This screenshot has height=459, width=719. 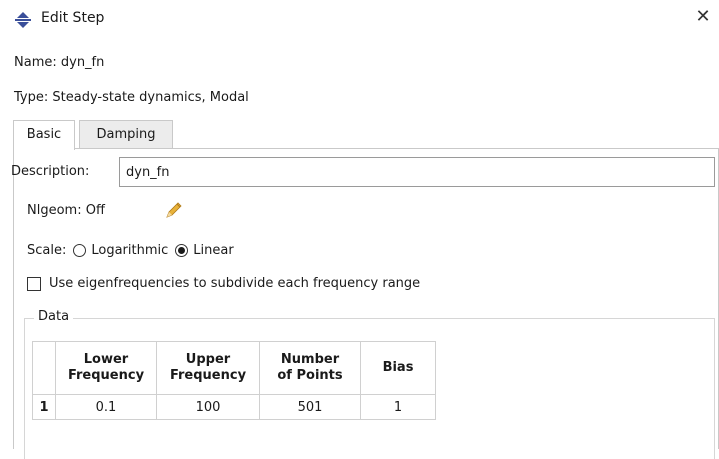 I want to click on table-row: 1 0.1 100 501 1, so click(x=234, y=407).